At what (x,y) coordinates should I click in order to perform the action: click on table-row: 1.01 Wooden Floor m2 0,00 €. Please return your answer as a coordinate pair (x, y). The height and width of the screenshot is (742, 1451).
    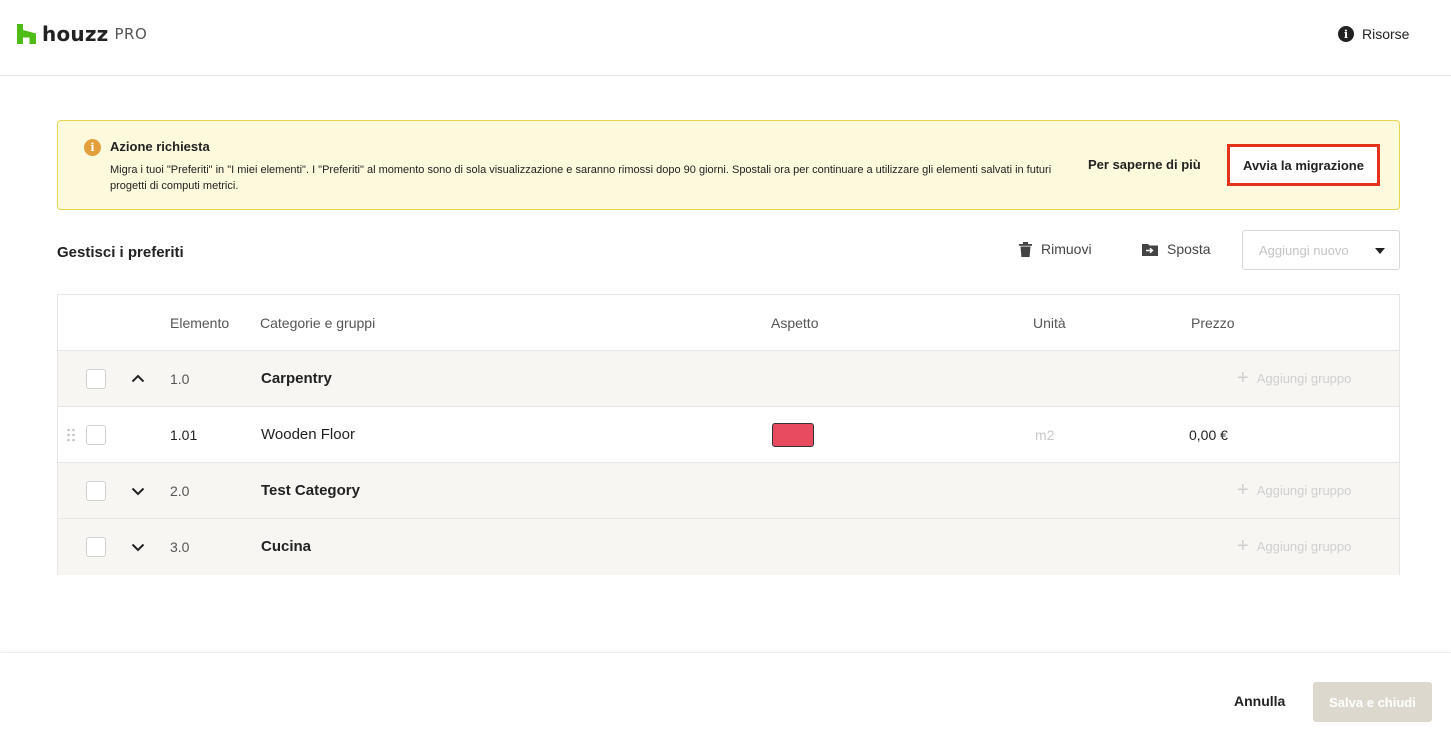
    Looking at the image, I should click on (728, 435).